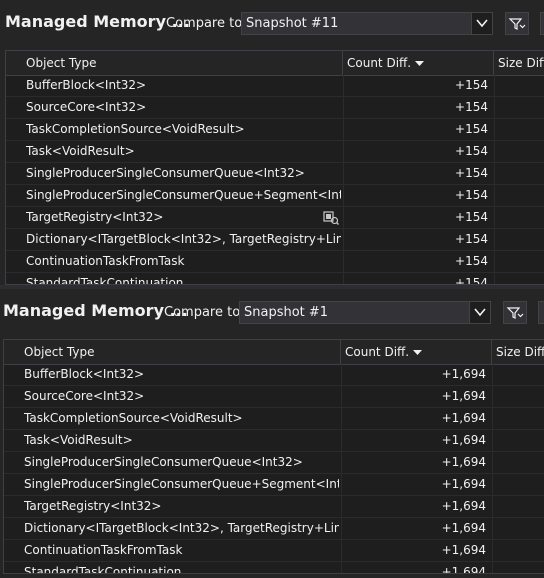  What do you see at coordinates (286, 312) in the screenshot?
I see `compare-snapshot-value: Snapshot #1` at bounding box center [286, 312].